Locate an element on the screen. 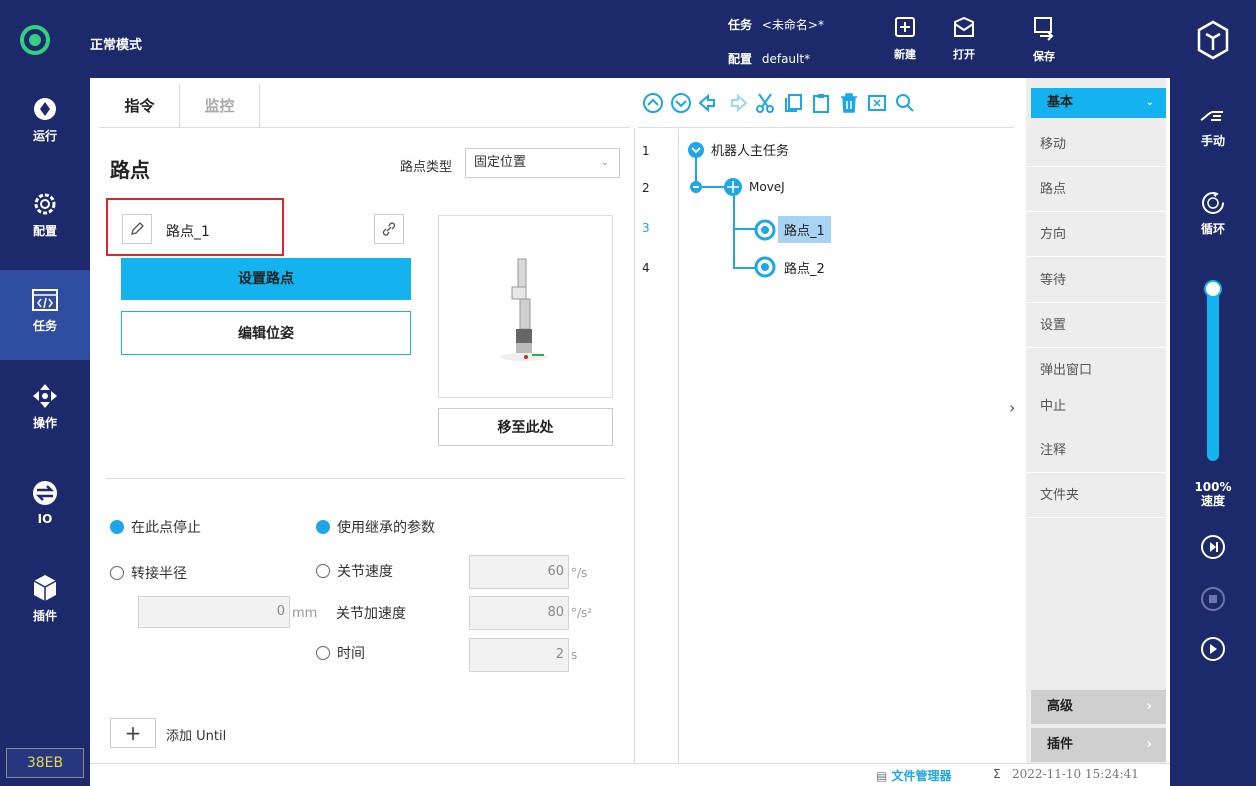 This screenshot has width=1256, height=786. library-item-comment: 注释 is located at coordinates (1096, 450).